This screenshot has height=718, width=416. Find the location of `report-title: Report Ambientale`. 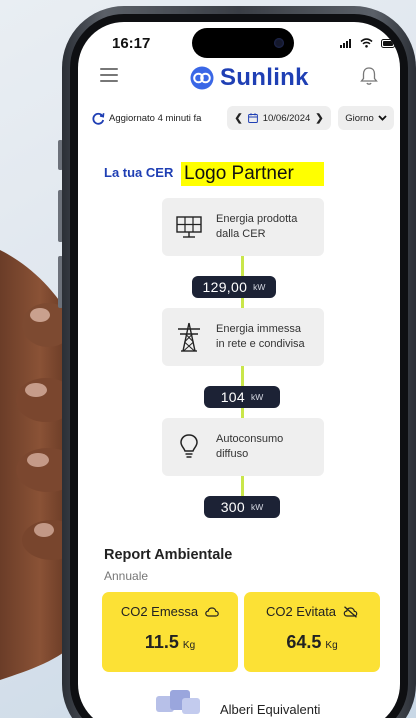

report-title: Report Ambientale is located at coordinates (168, 555).